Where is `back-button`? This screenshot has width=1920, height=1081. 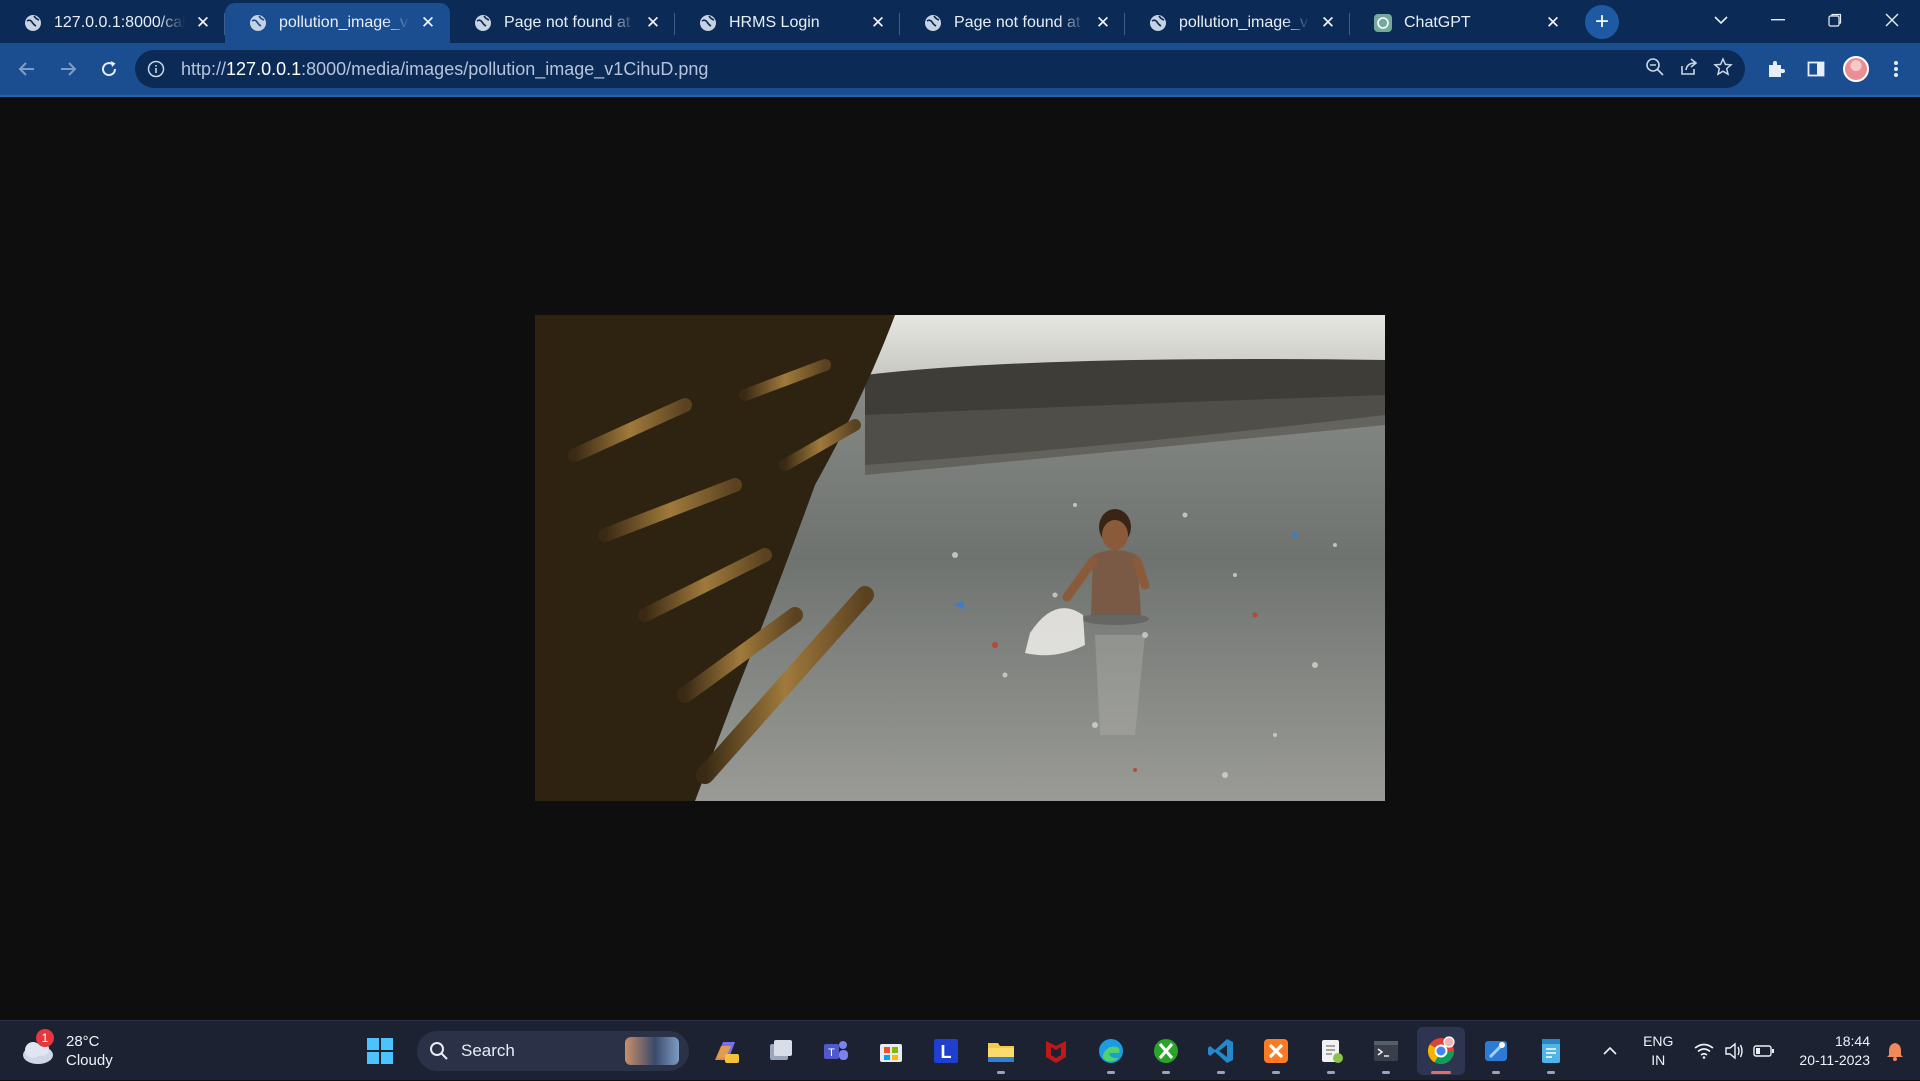
back-button is located at coordinates (27, 69).